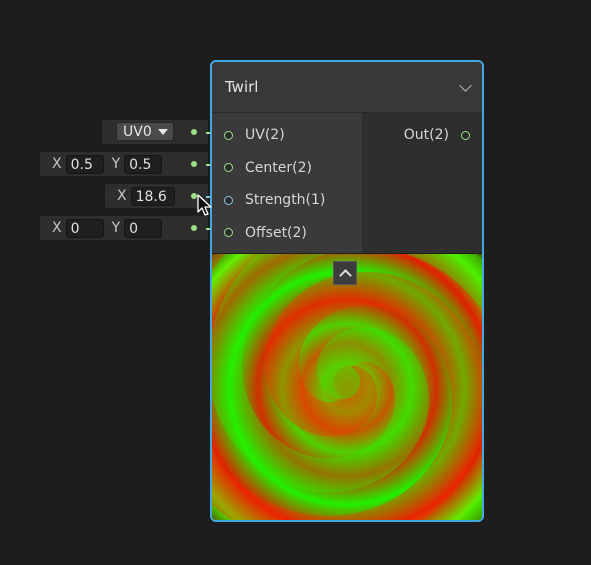 The height and width of the screenshot is (565, 591). I want to click on uv-channel-dropdown: UV0, so click(145, 131).